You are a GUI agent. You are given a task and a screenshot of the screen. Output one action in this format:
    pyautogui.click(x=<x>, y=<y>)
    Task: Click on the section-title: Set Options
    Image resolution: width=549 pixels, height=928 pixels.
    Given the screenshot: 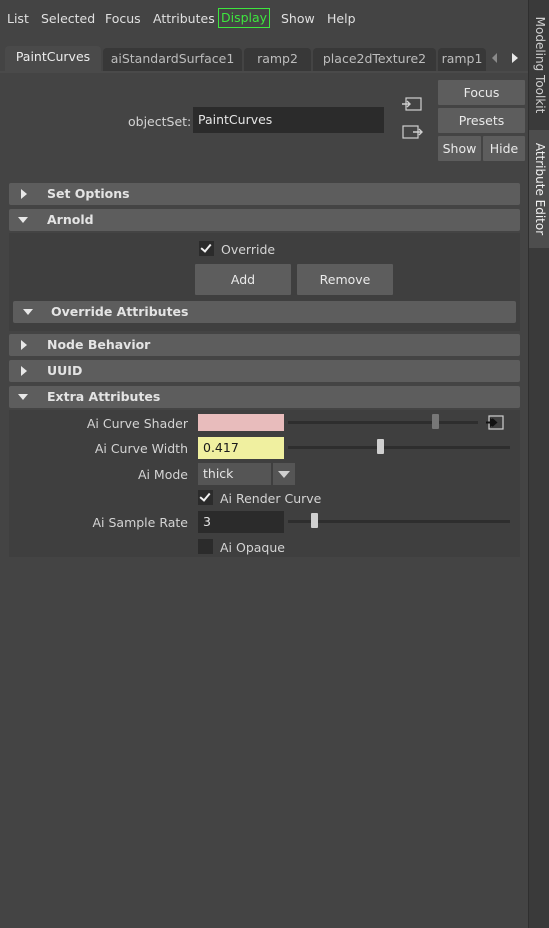 What is the action you would take?
    pyautogui.click(x=88, y=193)
    